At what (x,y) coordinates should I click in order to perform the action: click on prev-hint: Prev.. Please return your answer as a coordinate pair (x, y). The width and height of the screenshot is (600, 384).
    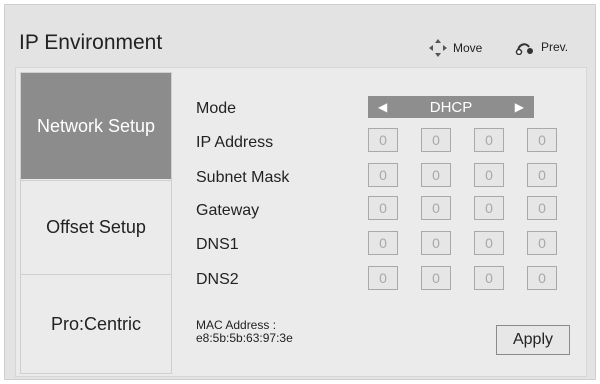
    Looking at the image, I should click on (541, 47).